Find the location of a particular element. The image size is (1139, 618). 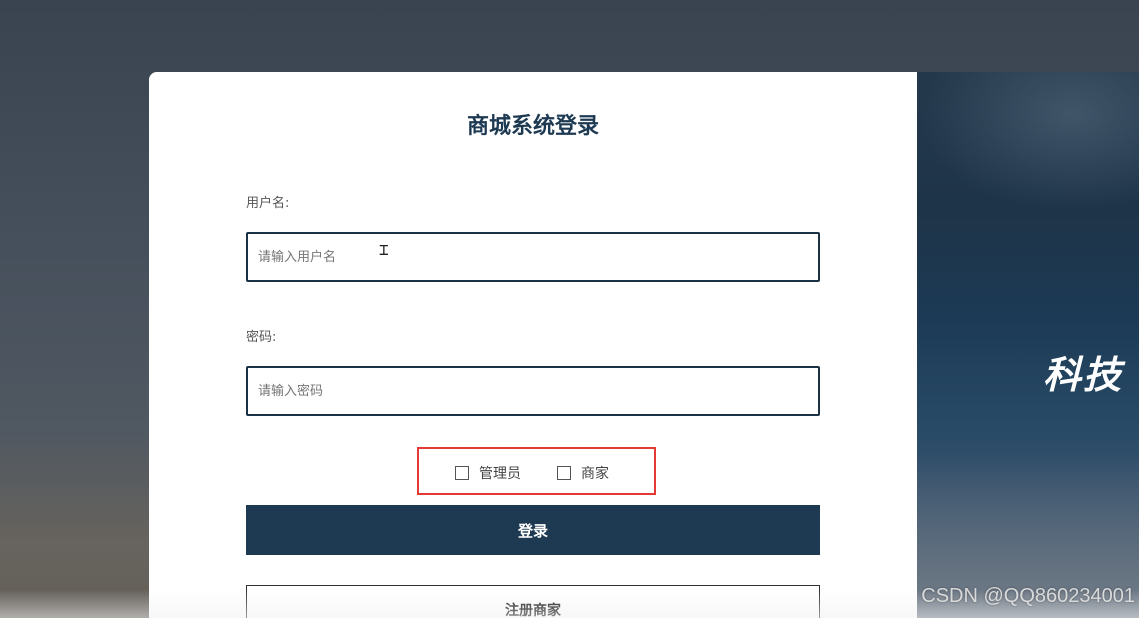

password-input is located at coordinates (533, 391).